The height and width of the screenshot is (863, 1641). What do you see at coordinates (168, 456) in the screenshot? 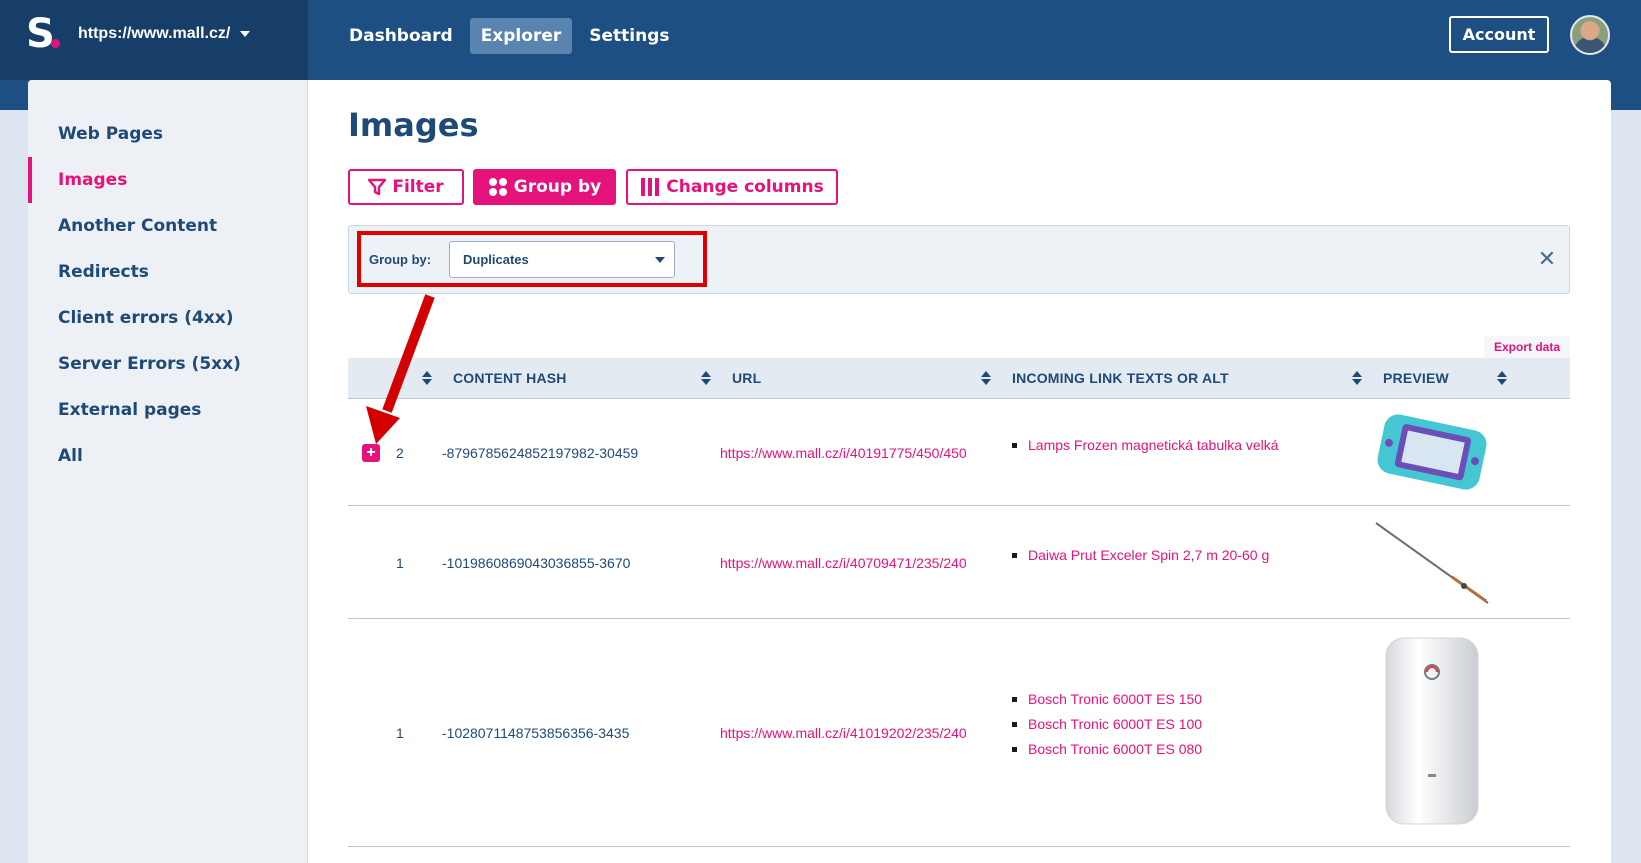
I see `sidebar-item-all: All` at bounding box center [168, 456].